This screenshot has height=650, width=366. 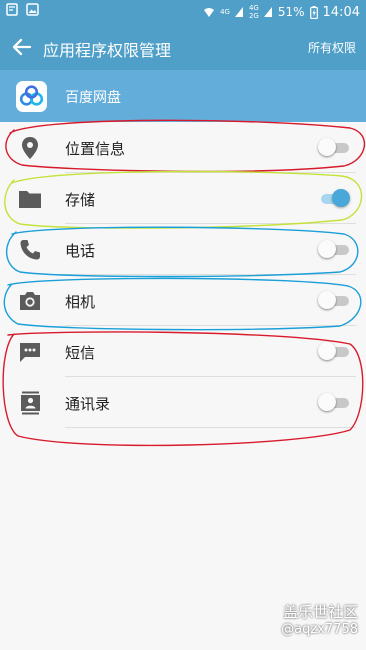 I want to click on permission-row-location: 位置信息, so click(x=183, y=147).